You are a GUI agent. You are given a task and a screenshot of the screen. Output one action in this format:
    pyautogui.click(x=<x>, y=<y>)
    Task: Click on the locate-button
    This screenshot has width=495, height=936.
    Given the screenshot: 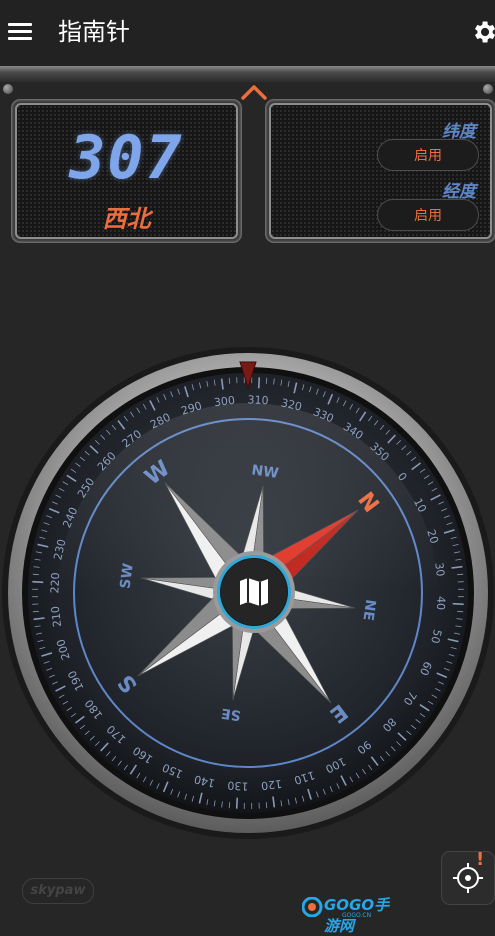 What is the action you would take?
    pyautogui.click(x=468, y=878)
    